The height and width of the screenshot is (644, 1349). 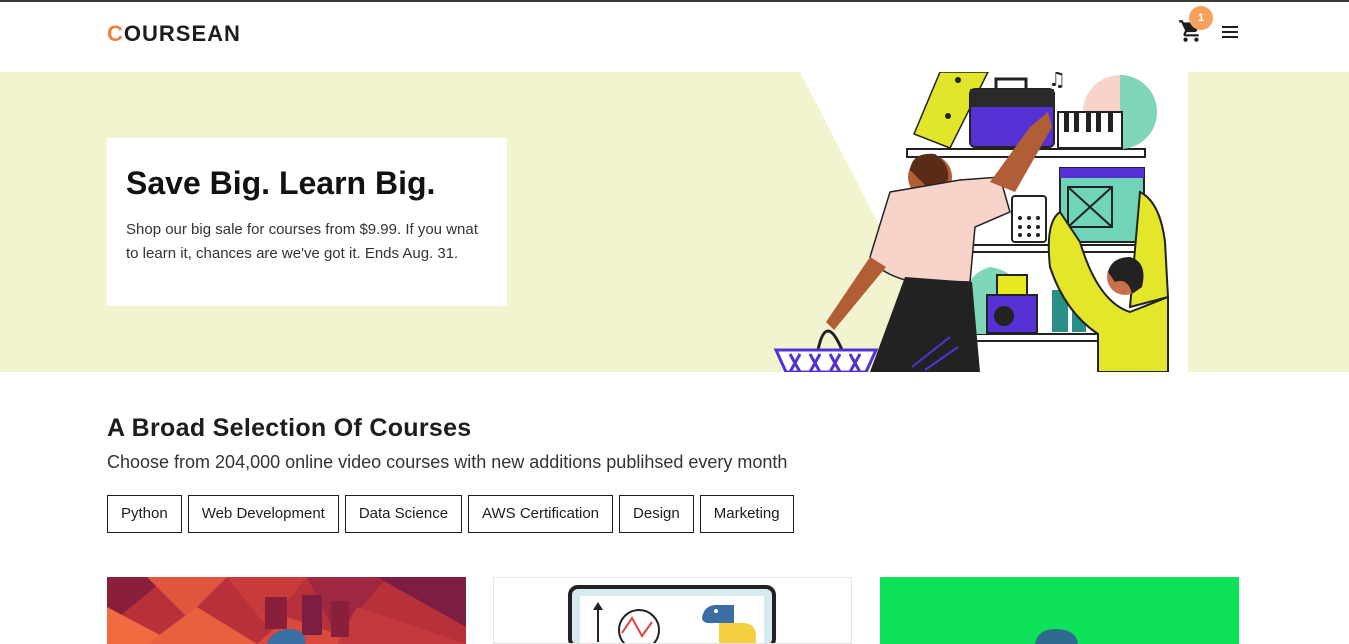 I want to click on category-tab-aws-certification: AWS Certification, so click(x=541, y=514).